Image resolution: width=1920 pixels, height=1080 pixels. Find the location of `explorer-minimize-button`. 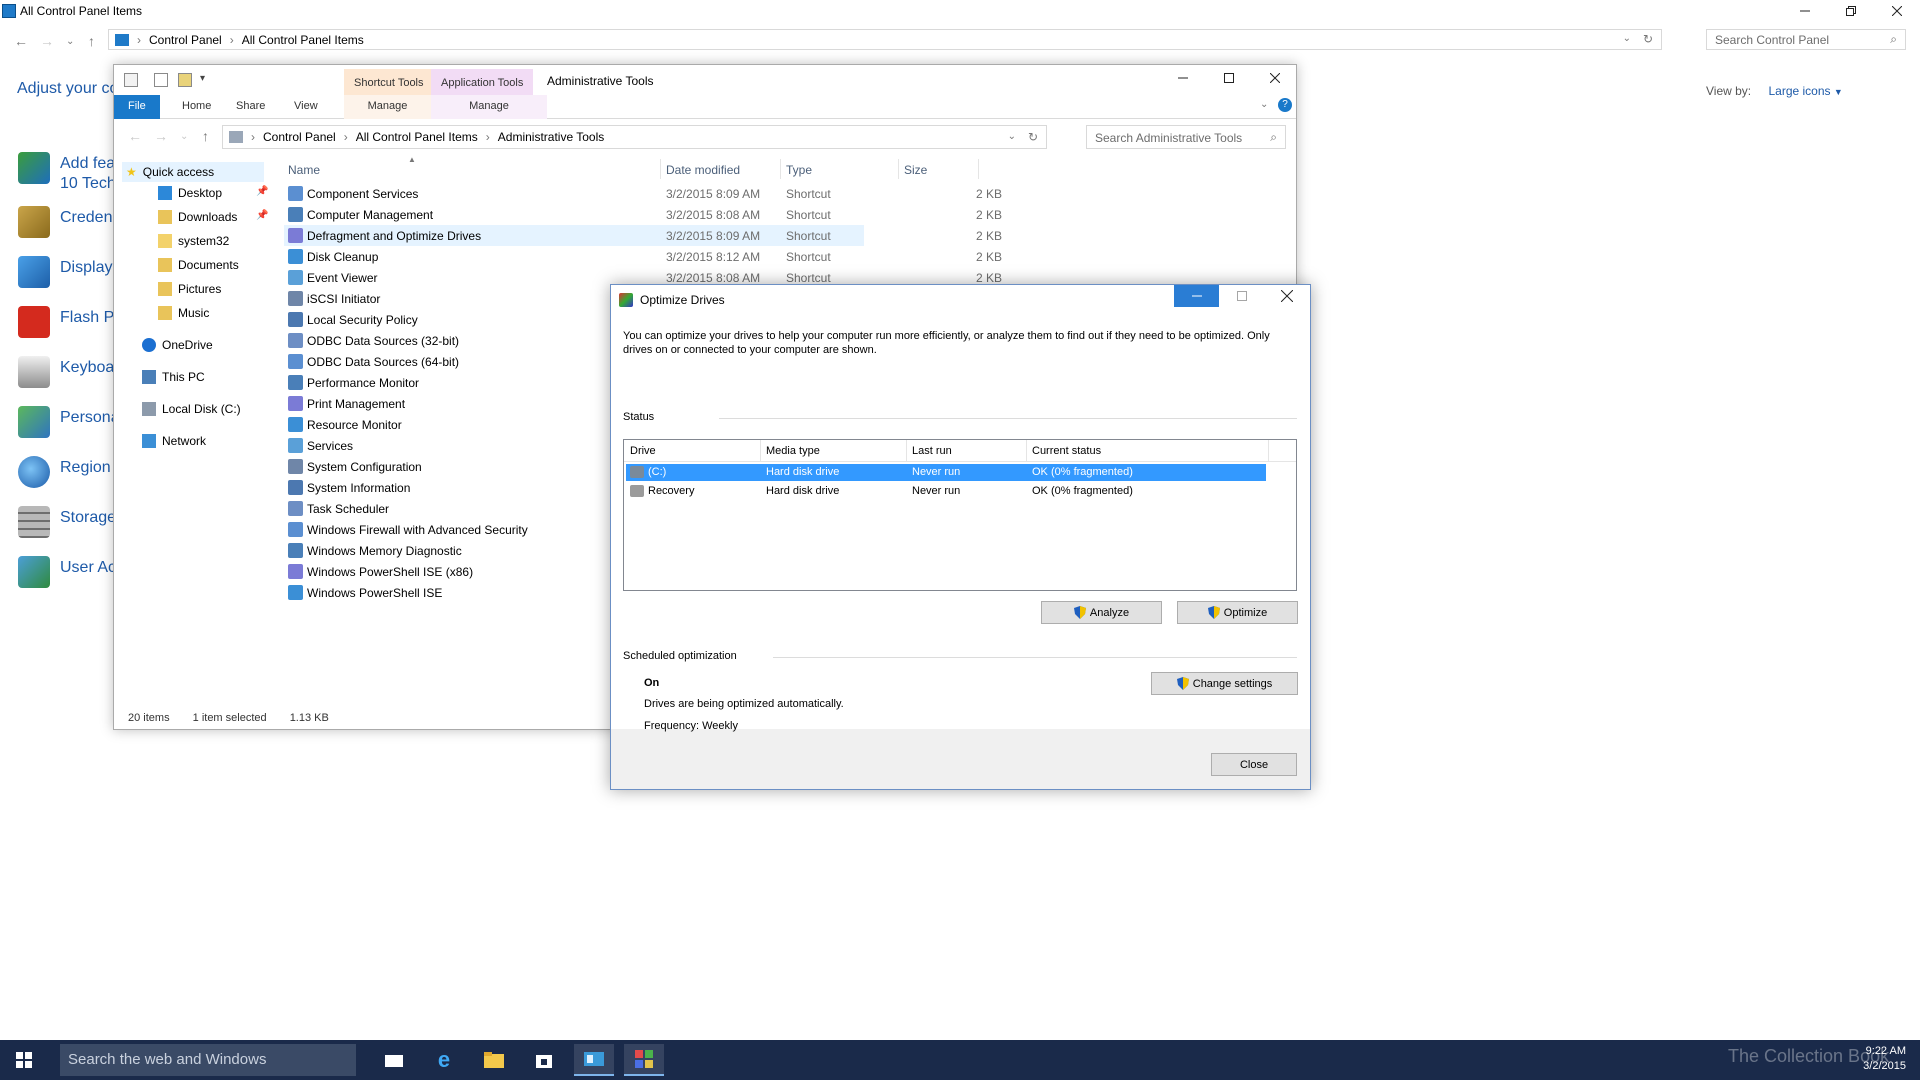

explorer-minimize-button is located at coordinates (1183, 78).